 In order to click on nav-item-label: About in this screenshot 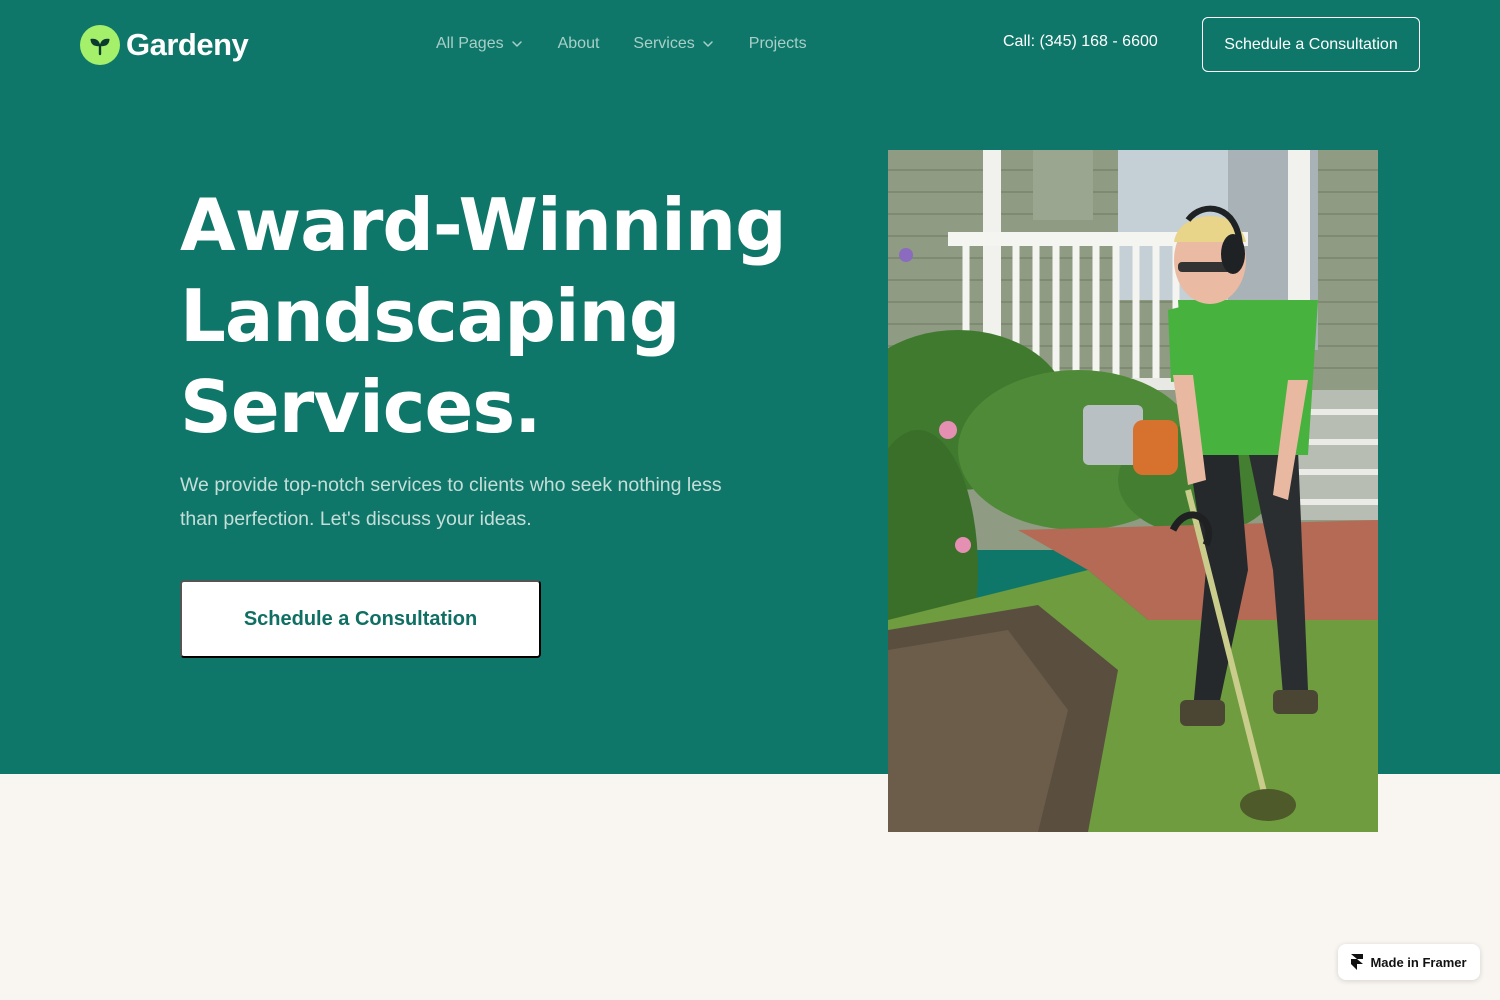, I will do `click(578, 43)`.